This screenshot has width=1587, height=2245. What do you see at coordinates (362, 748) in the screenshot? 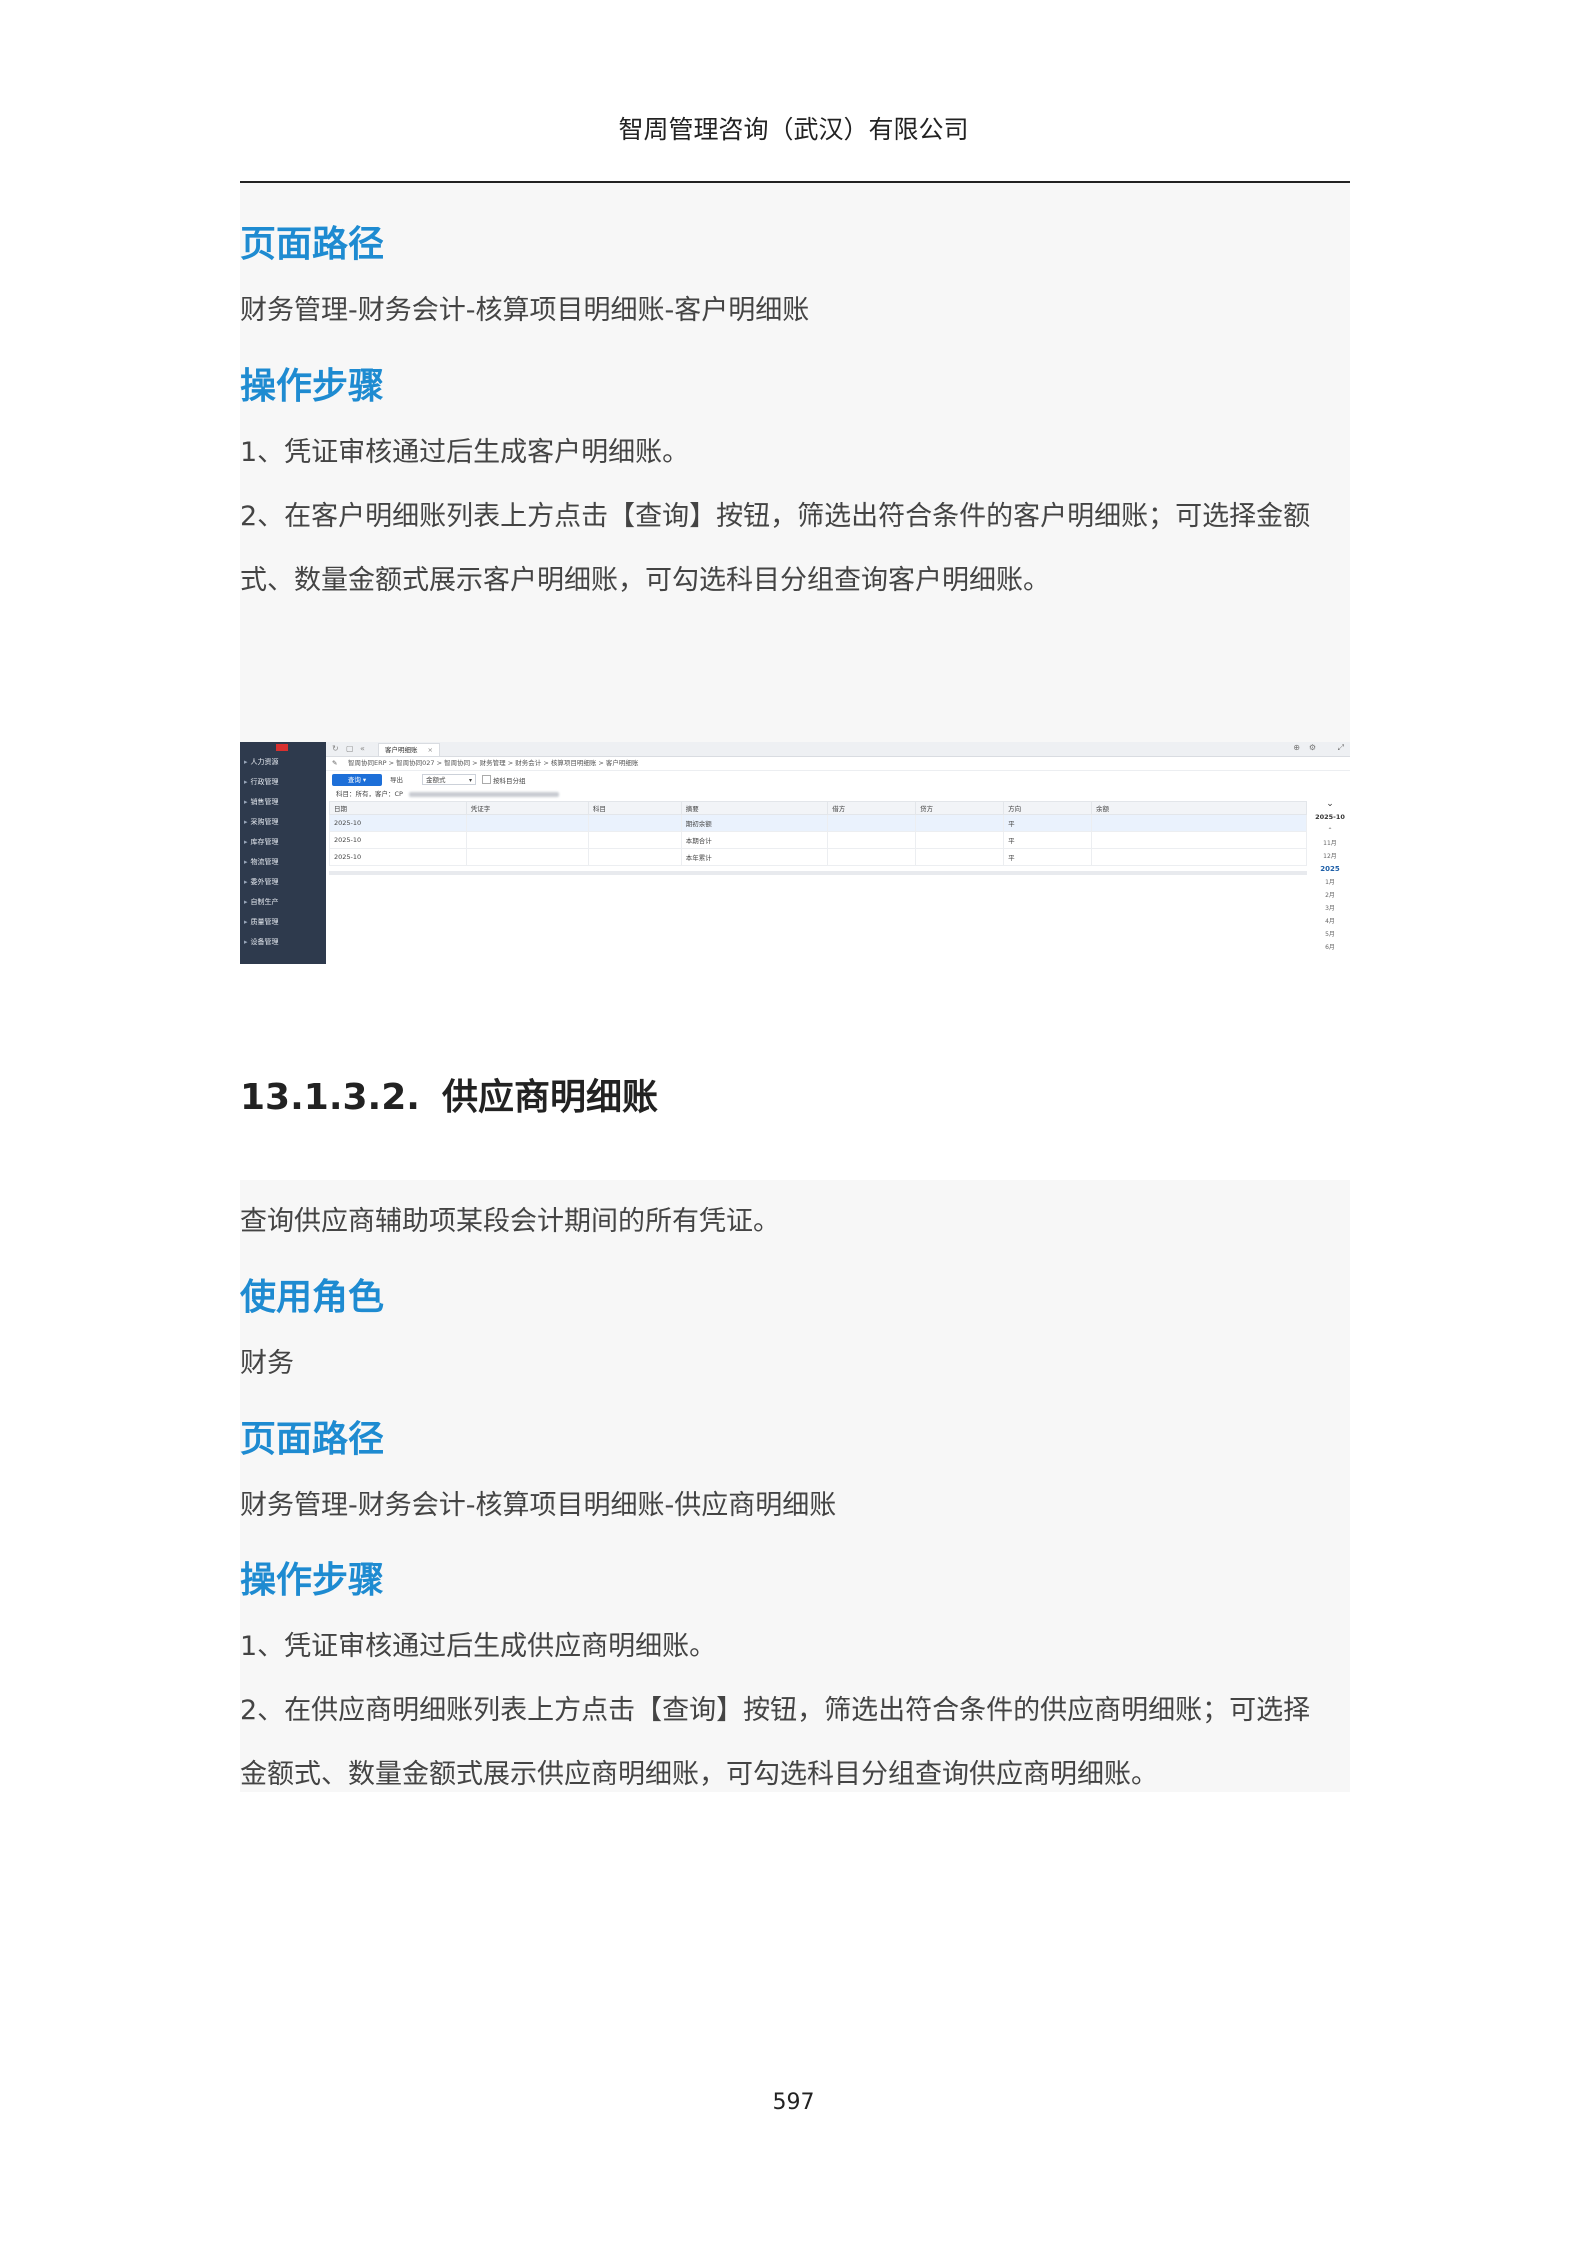
I see `collapse-icon: «` at bounding box center [362, 748].